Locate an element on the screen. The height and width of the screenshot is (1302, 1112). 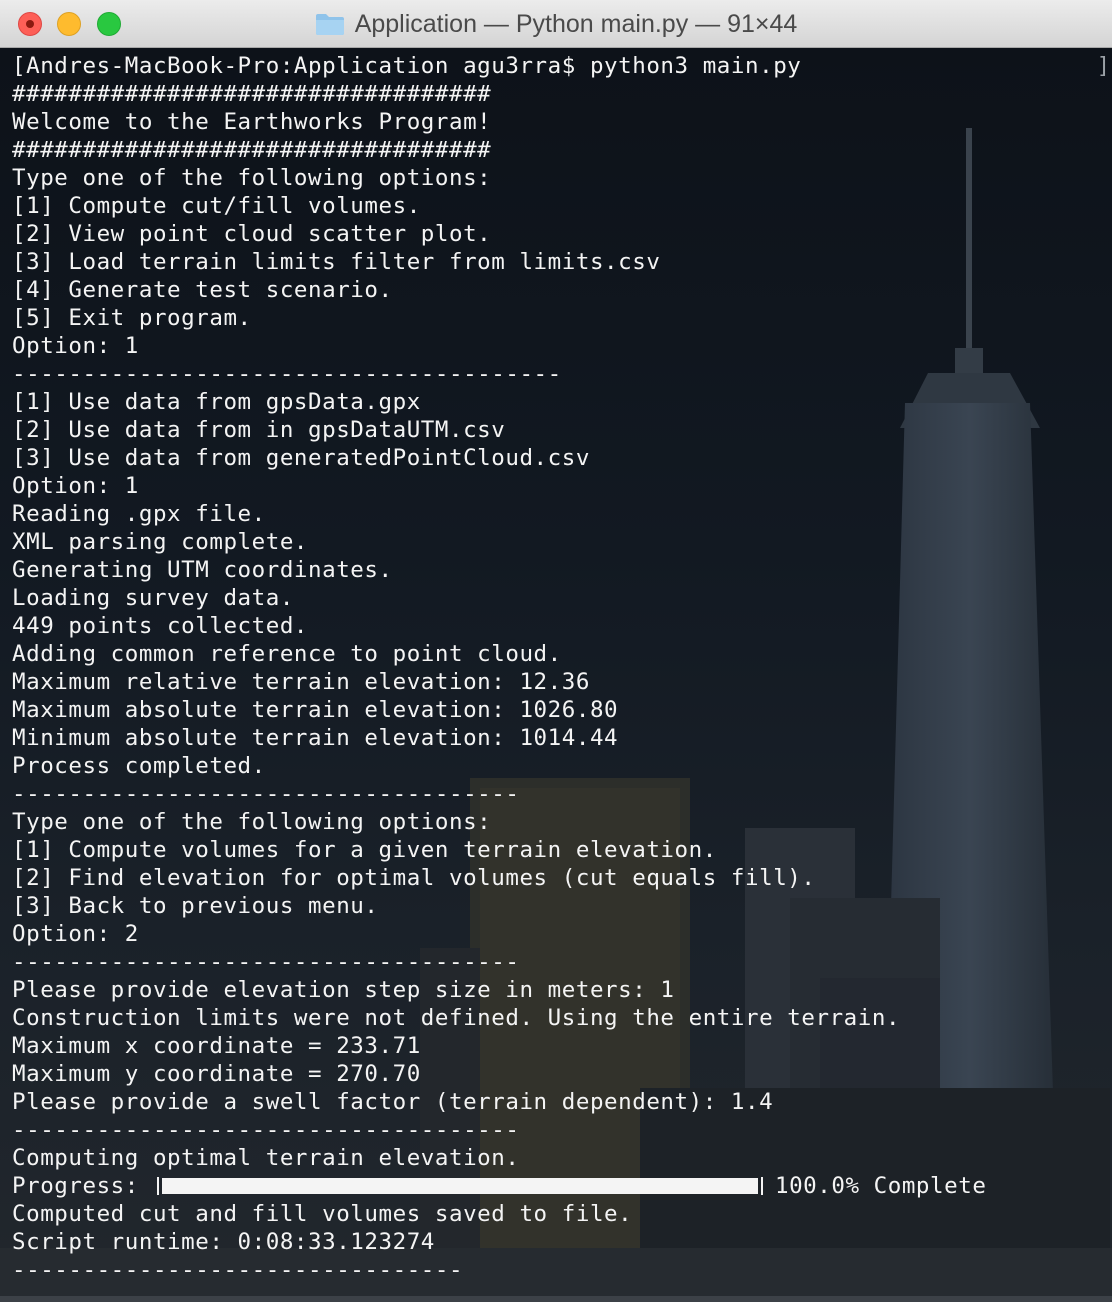
window-title: Application — Python main.py — 91×44 is located at coordinates (576, 23).